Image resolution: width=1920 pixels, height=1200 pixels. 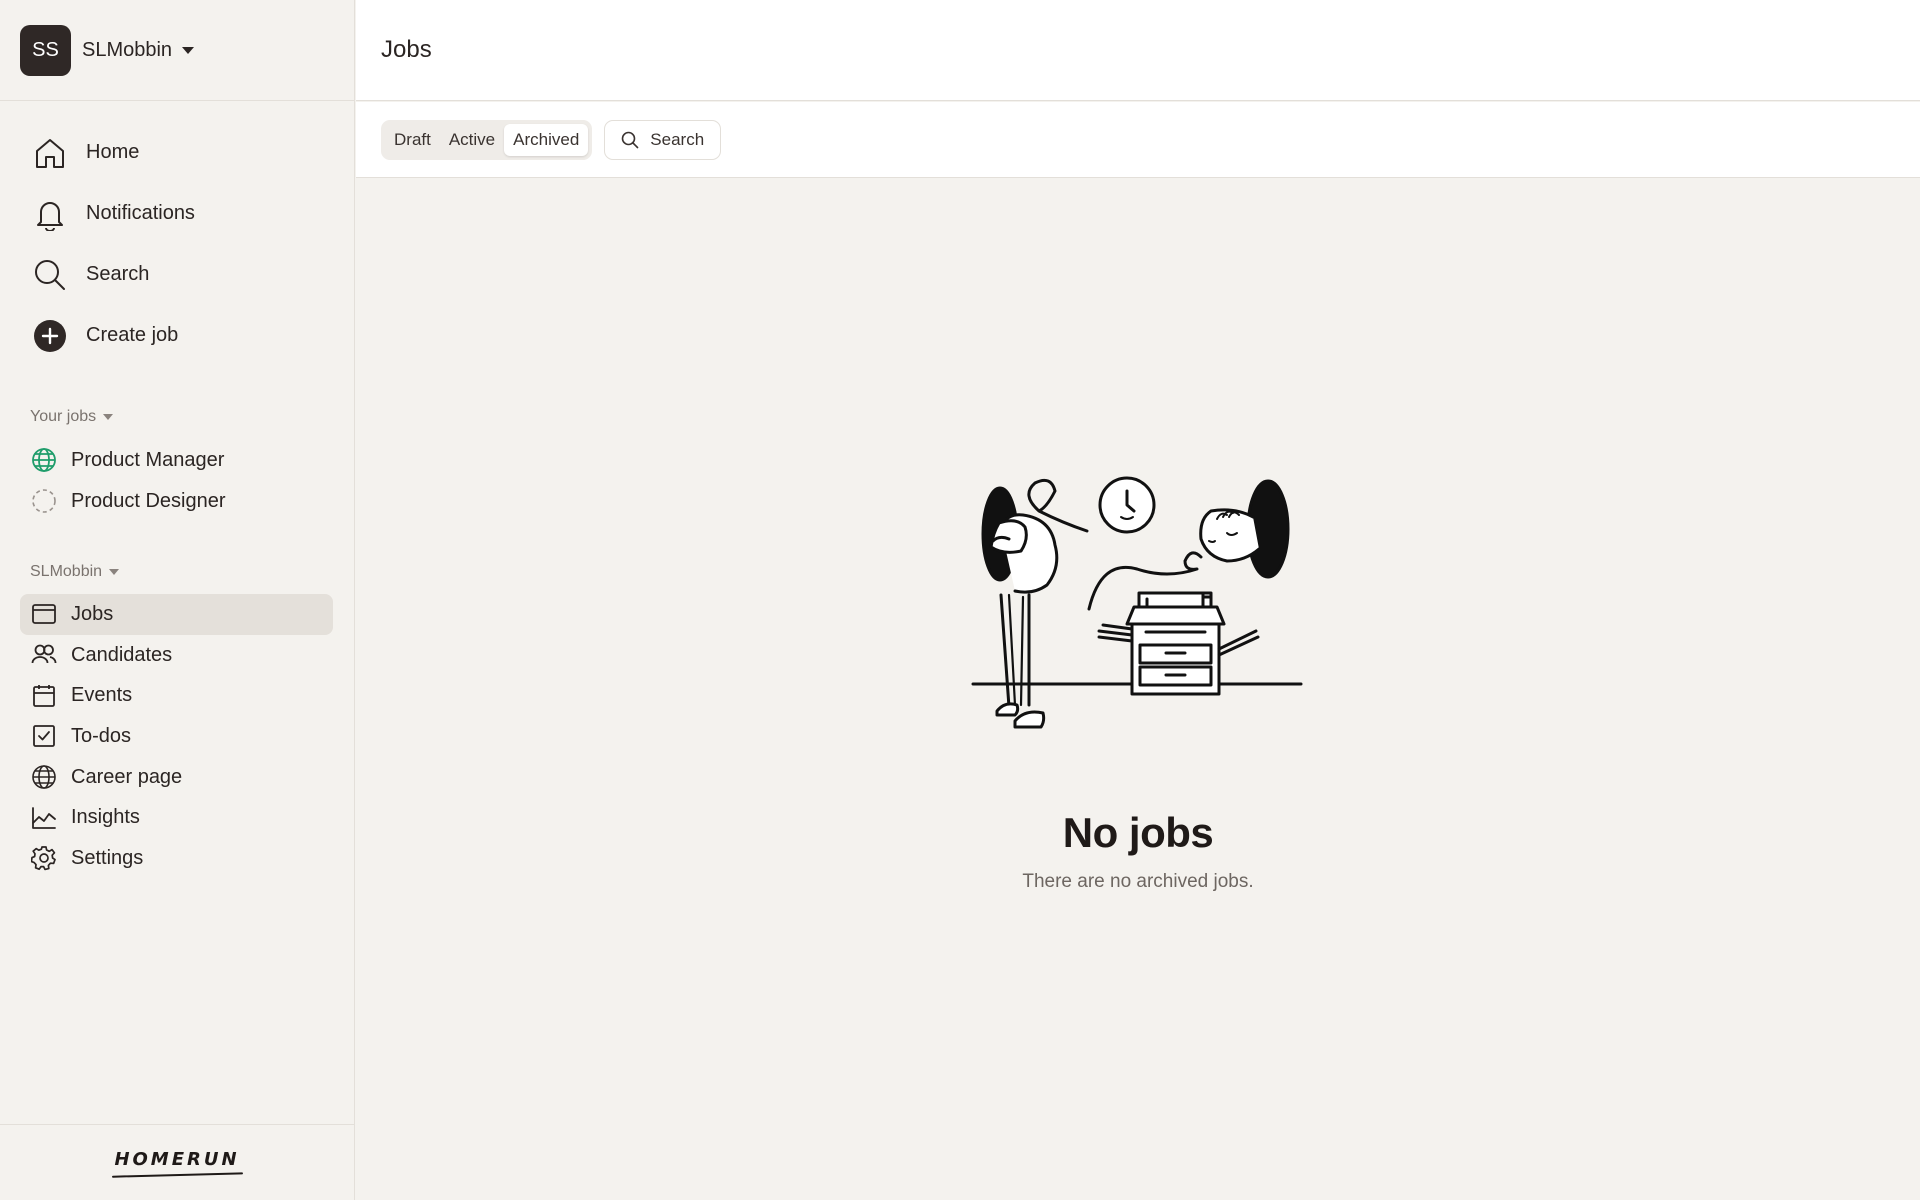 I want to click on chart-icon, so click(x=44, y=818).